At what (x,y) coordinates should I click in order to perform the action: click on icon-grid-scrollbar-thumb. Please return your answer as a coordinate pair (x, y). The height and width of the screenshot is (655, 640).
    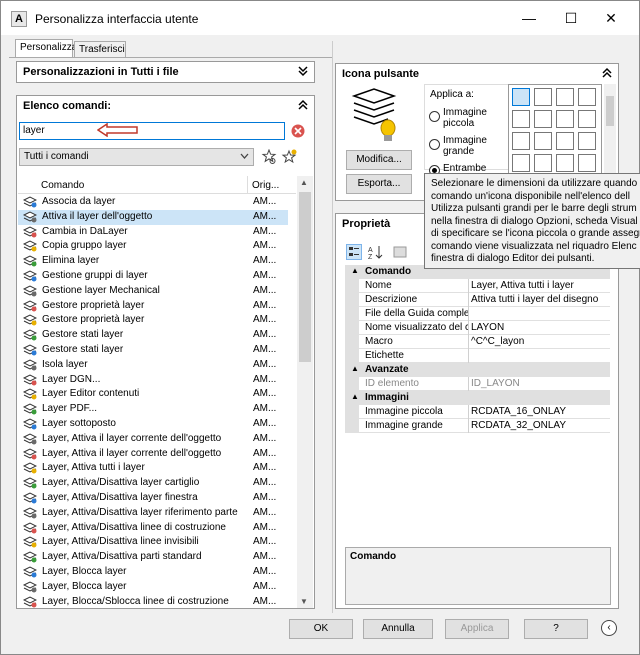
    Looking at the image, I should click on (610, 111).